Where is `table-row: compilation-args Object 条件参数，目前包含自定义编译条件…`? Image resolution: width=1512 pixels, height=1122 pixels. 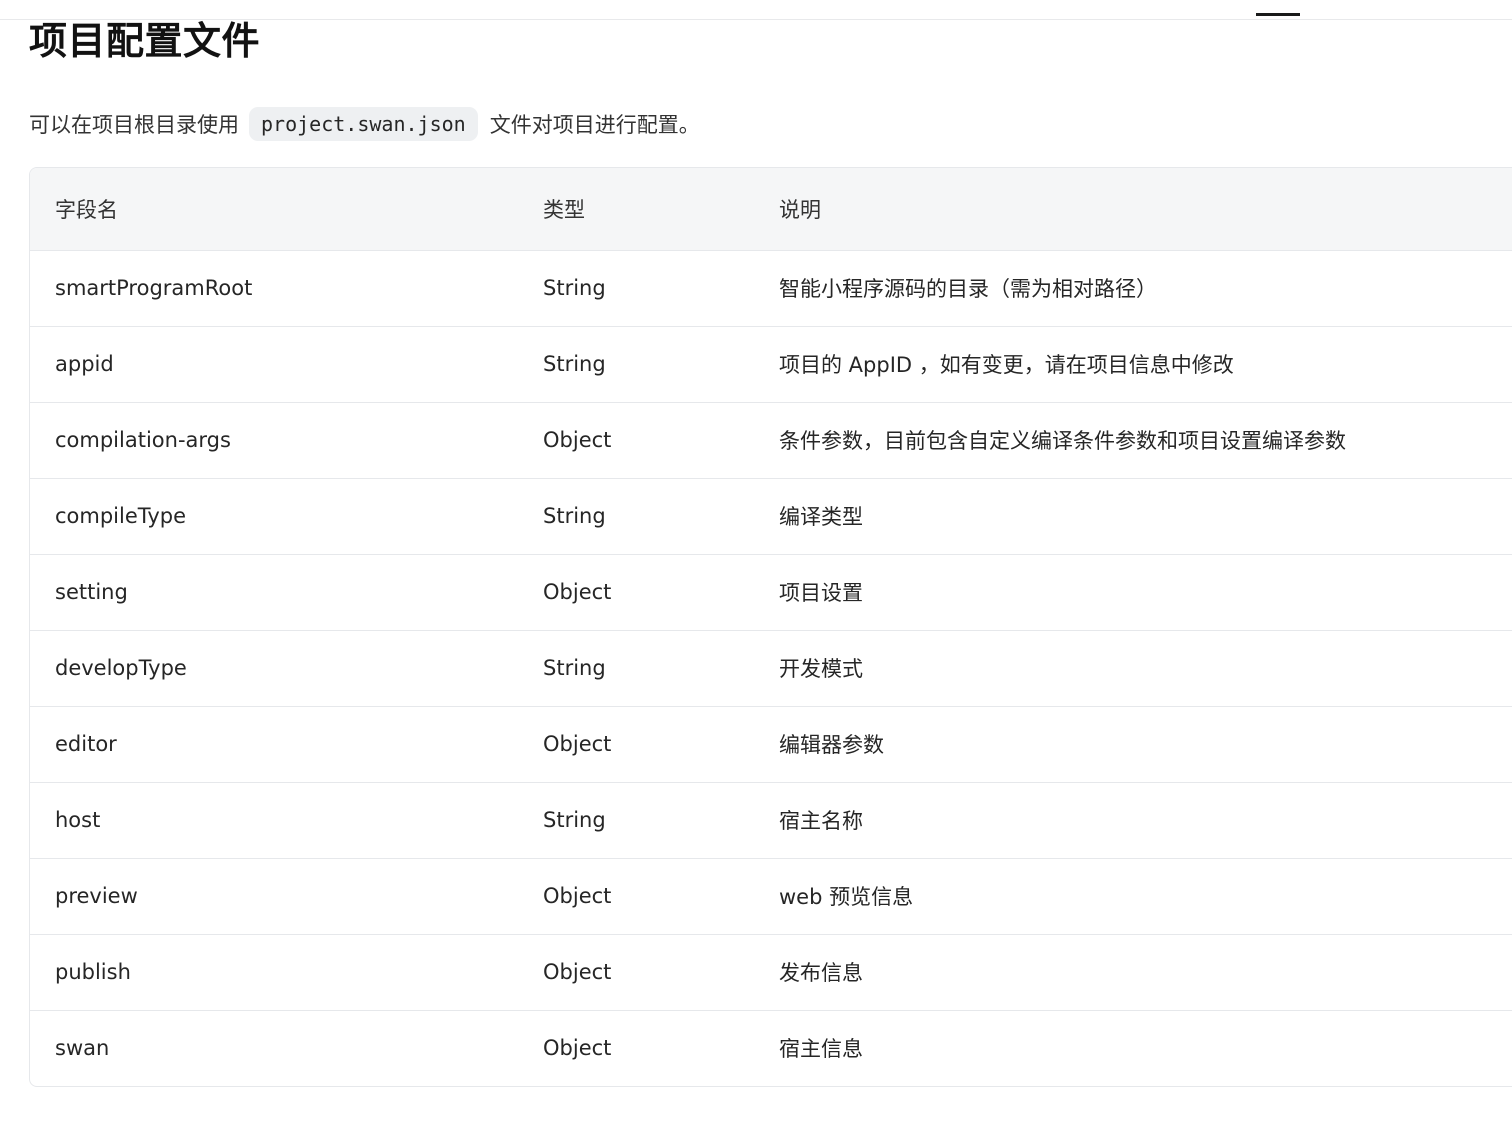
table-row: compilation-args Object 条件参数，目前包含自定义编译条件… is located at coordinates (771, 440).